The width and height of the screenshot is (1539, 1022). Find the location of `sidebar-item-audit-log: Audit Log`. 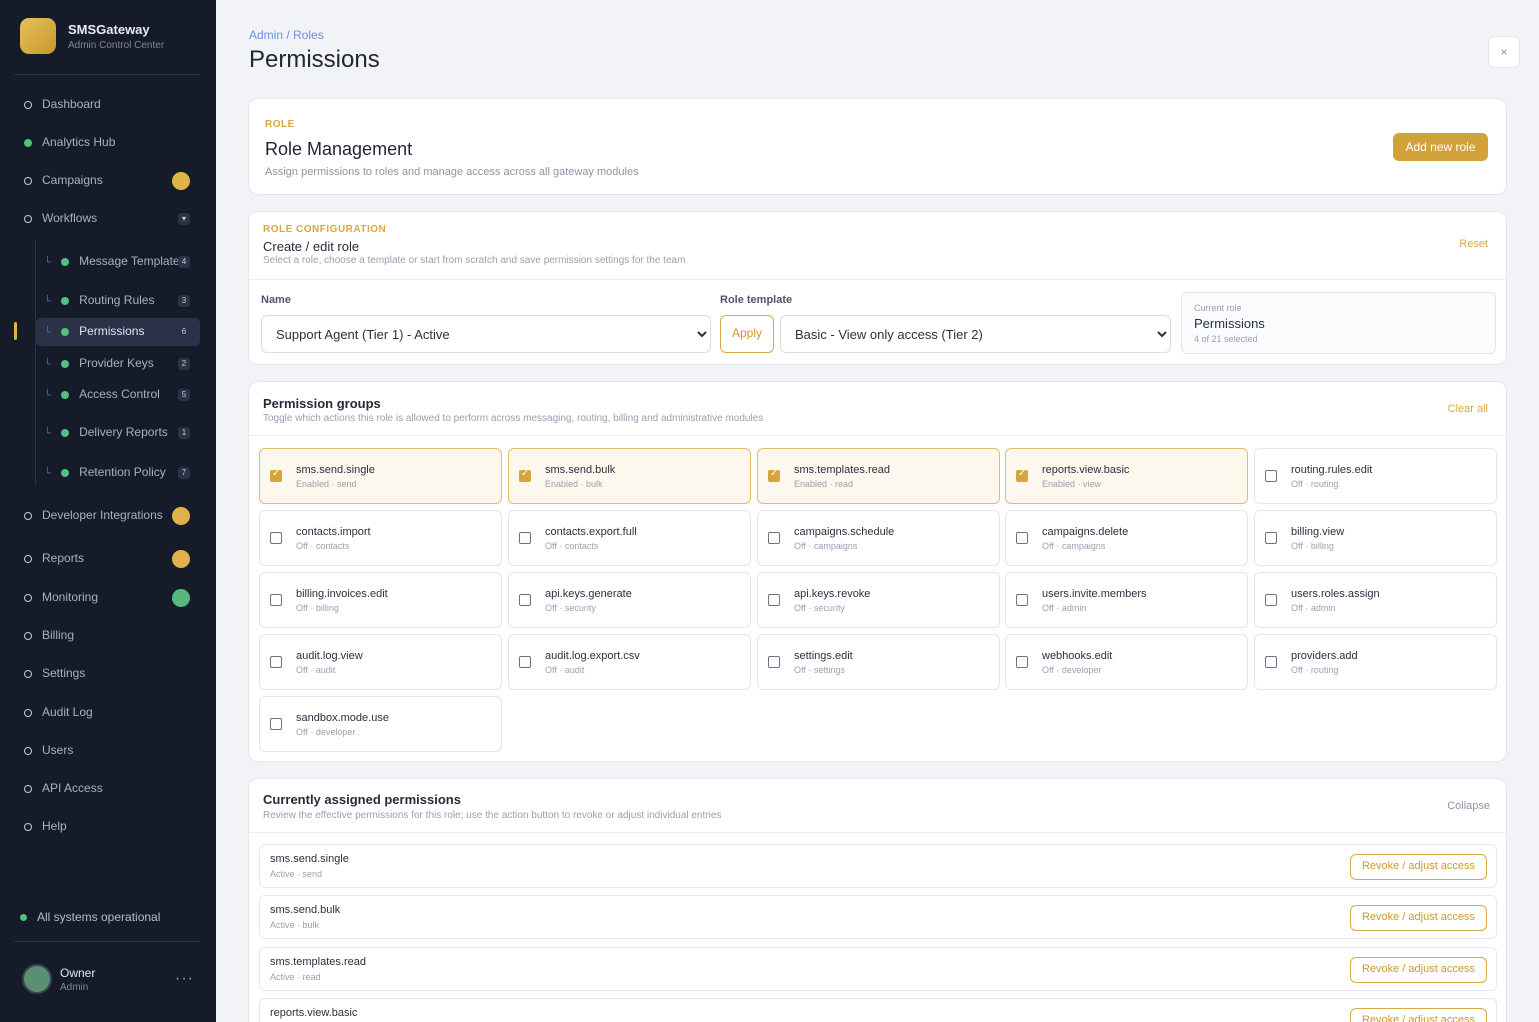

sidebar-item-audit-log: Audit Log is located at coordinates (107, 713).